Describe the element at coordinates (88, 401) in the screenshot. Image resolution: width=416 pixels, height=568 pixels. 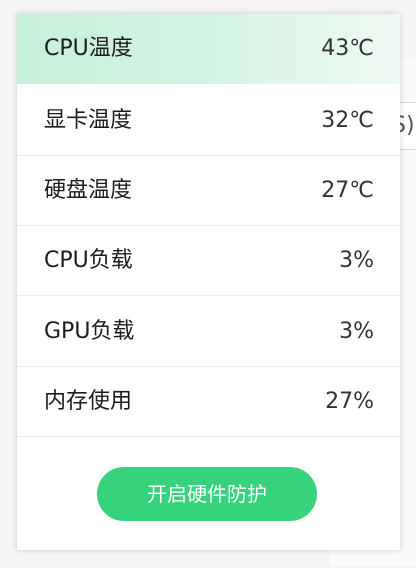
I see `memory-usage-label: 内存使用` at that location.